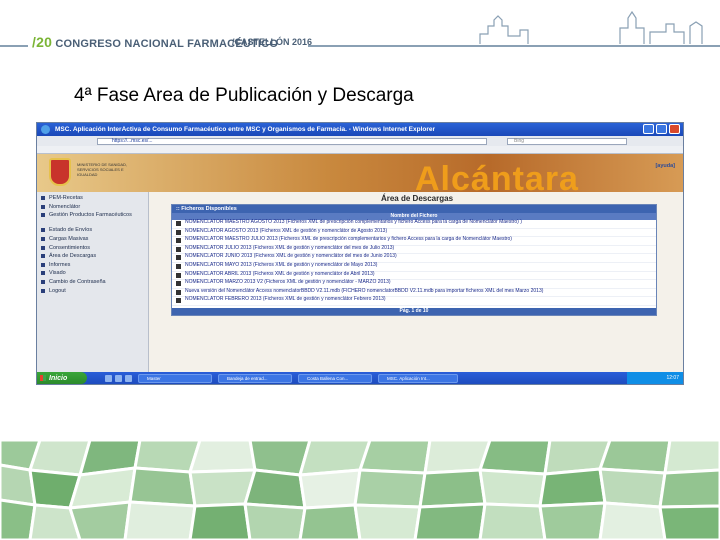 The height and width of the screenshot is (540, 720). I want to click on files-panel-title: :: Ficheros Disponibles, so click(414, 209).